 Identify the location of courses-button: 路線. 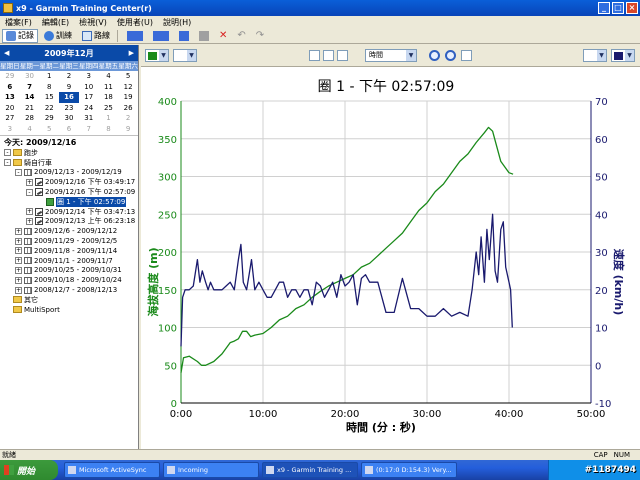
(96, 36).